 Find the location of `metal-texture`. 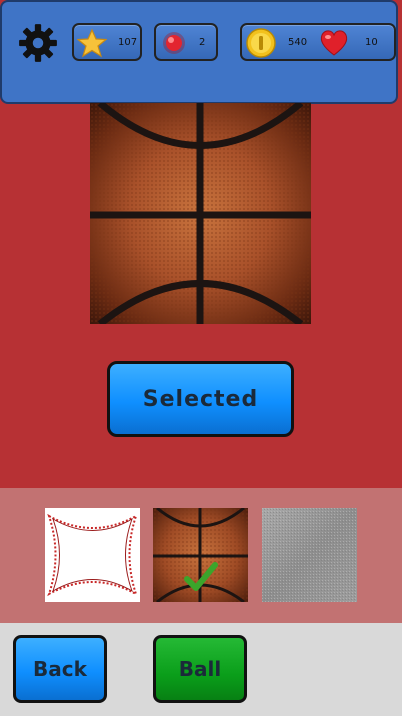

metal-texture is located at coordinates (309, 555).